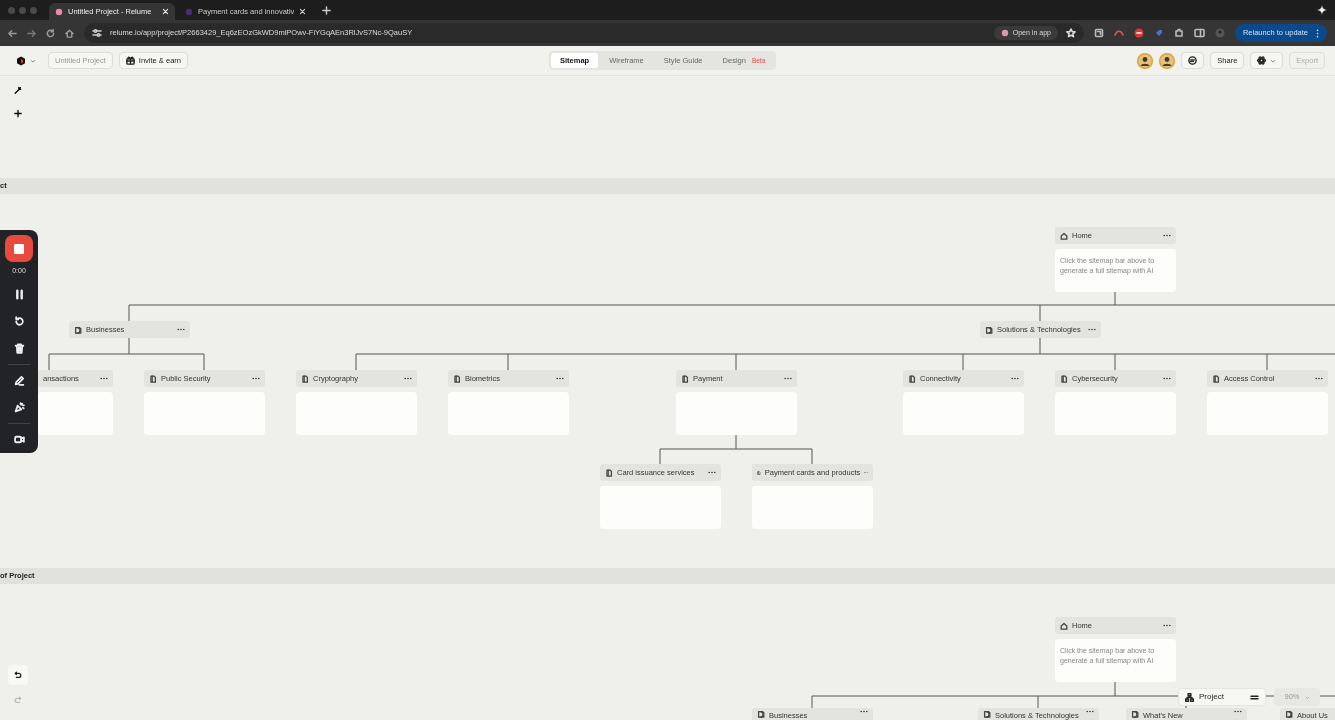 The height and width of the screenshot is (720, 1335). What do you see at coordinates (1317, 33) in the screenshot?
I see `kebab-icon` at bounding box center [1317, 33].